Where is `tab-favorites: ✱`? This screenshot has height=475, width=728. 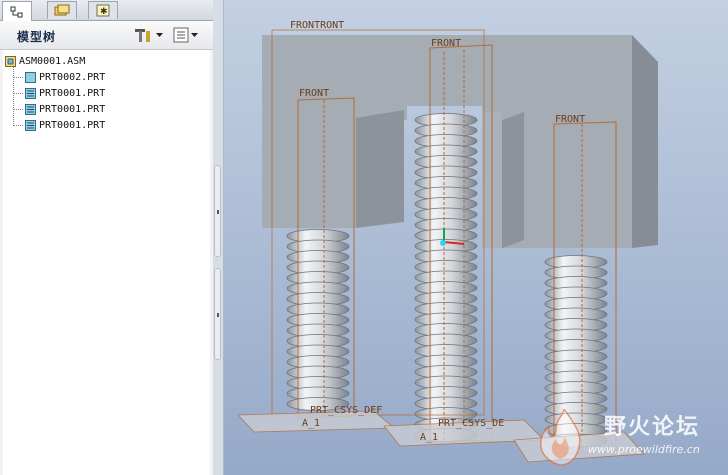
tab-favorites: ✱ is located at coordinates (103, 10).